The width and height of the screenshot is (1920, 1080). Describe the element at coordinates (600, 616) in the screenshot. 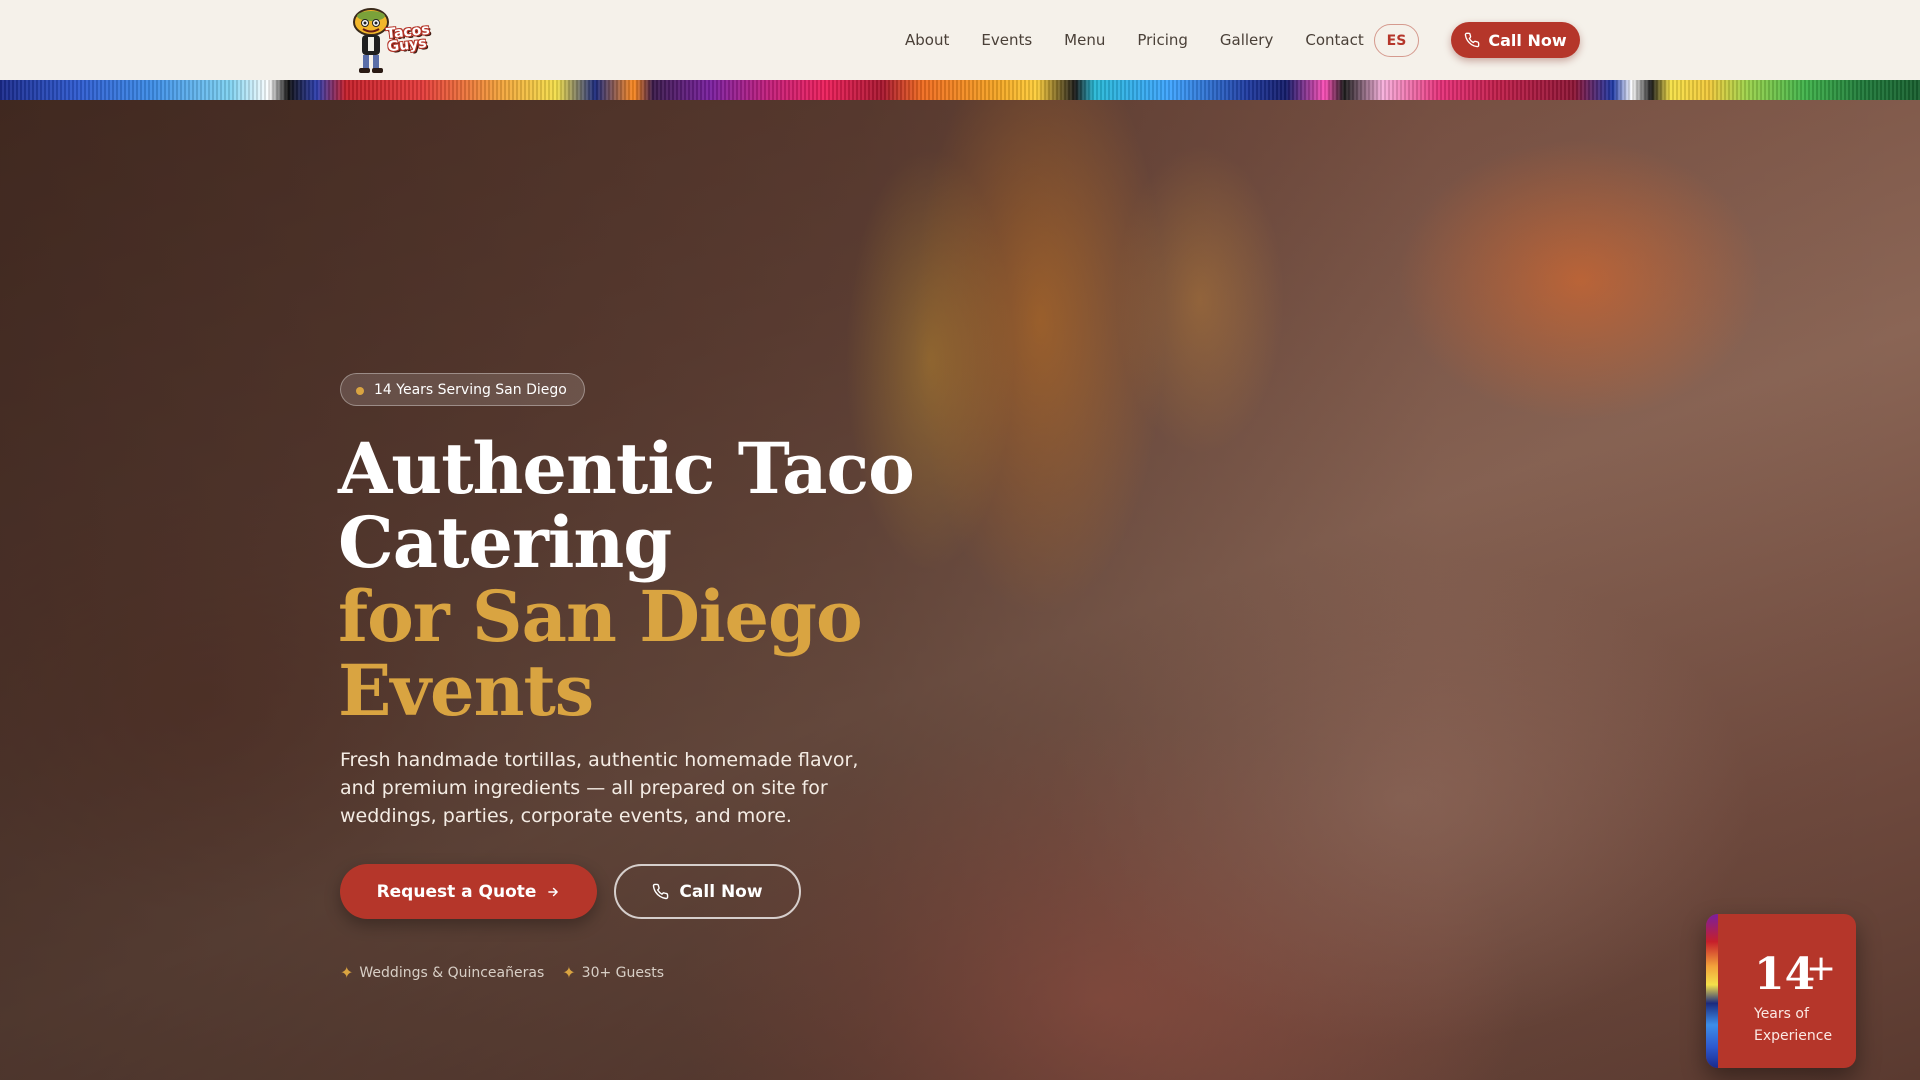

I see `headline-line-3: for San Diego` at that location.